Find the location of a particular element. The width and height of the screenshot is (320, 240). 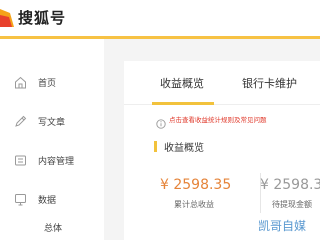

sidebar-item-home: 首页 is located at coordinates (52, 83).